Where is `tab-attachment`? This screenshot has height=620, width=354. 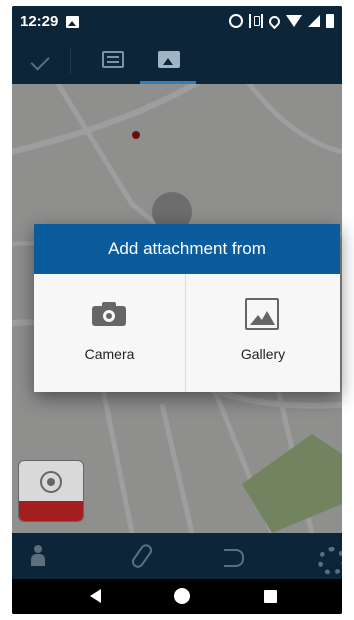
tab-attachment is located at coordinates (168, 61).